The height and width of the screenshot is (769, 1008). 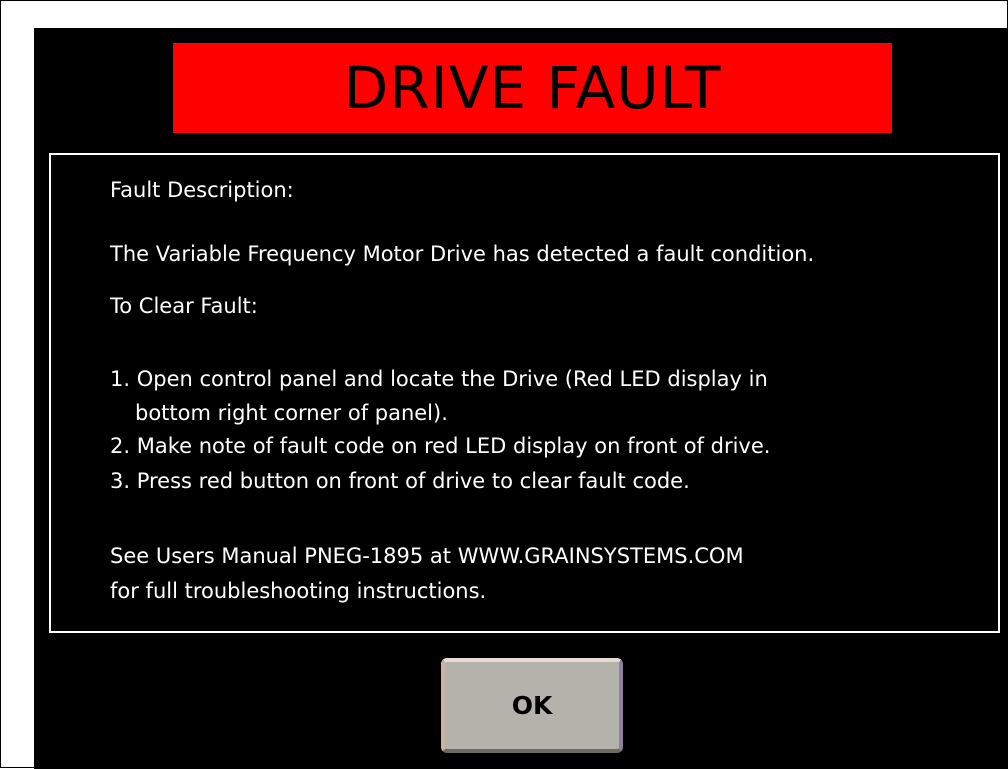 What do you see at coordinates (184, 306) in the screenshot?
I see `clear-fault-heading: To Clear Fault:` at bounding box center [184, 306].